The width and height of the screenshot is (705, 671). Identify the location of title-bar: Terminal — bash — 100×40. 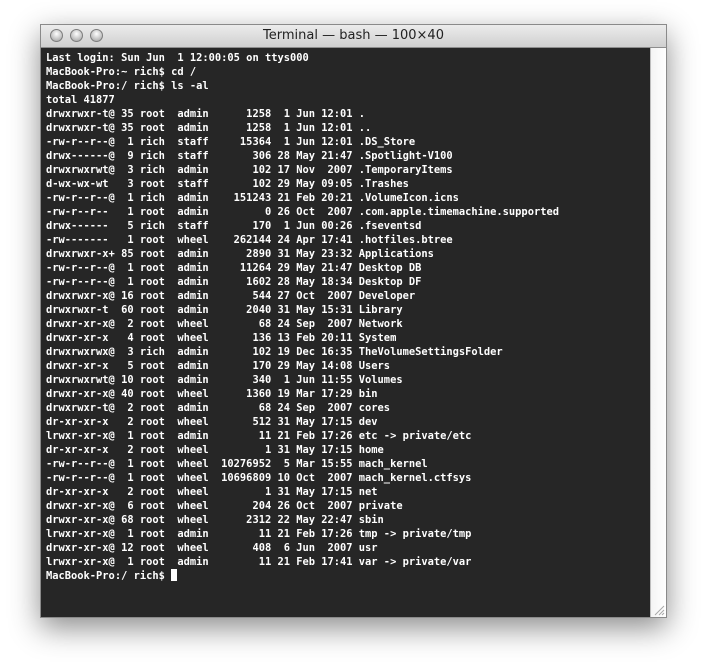
(353, 36).